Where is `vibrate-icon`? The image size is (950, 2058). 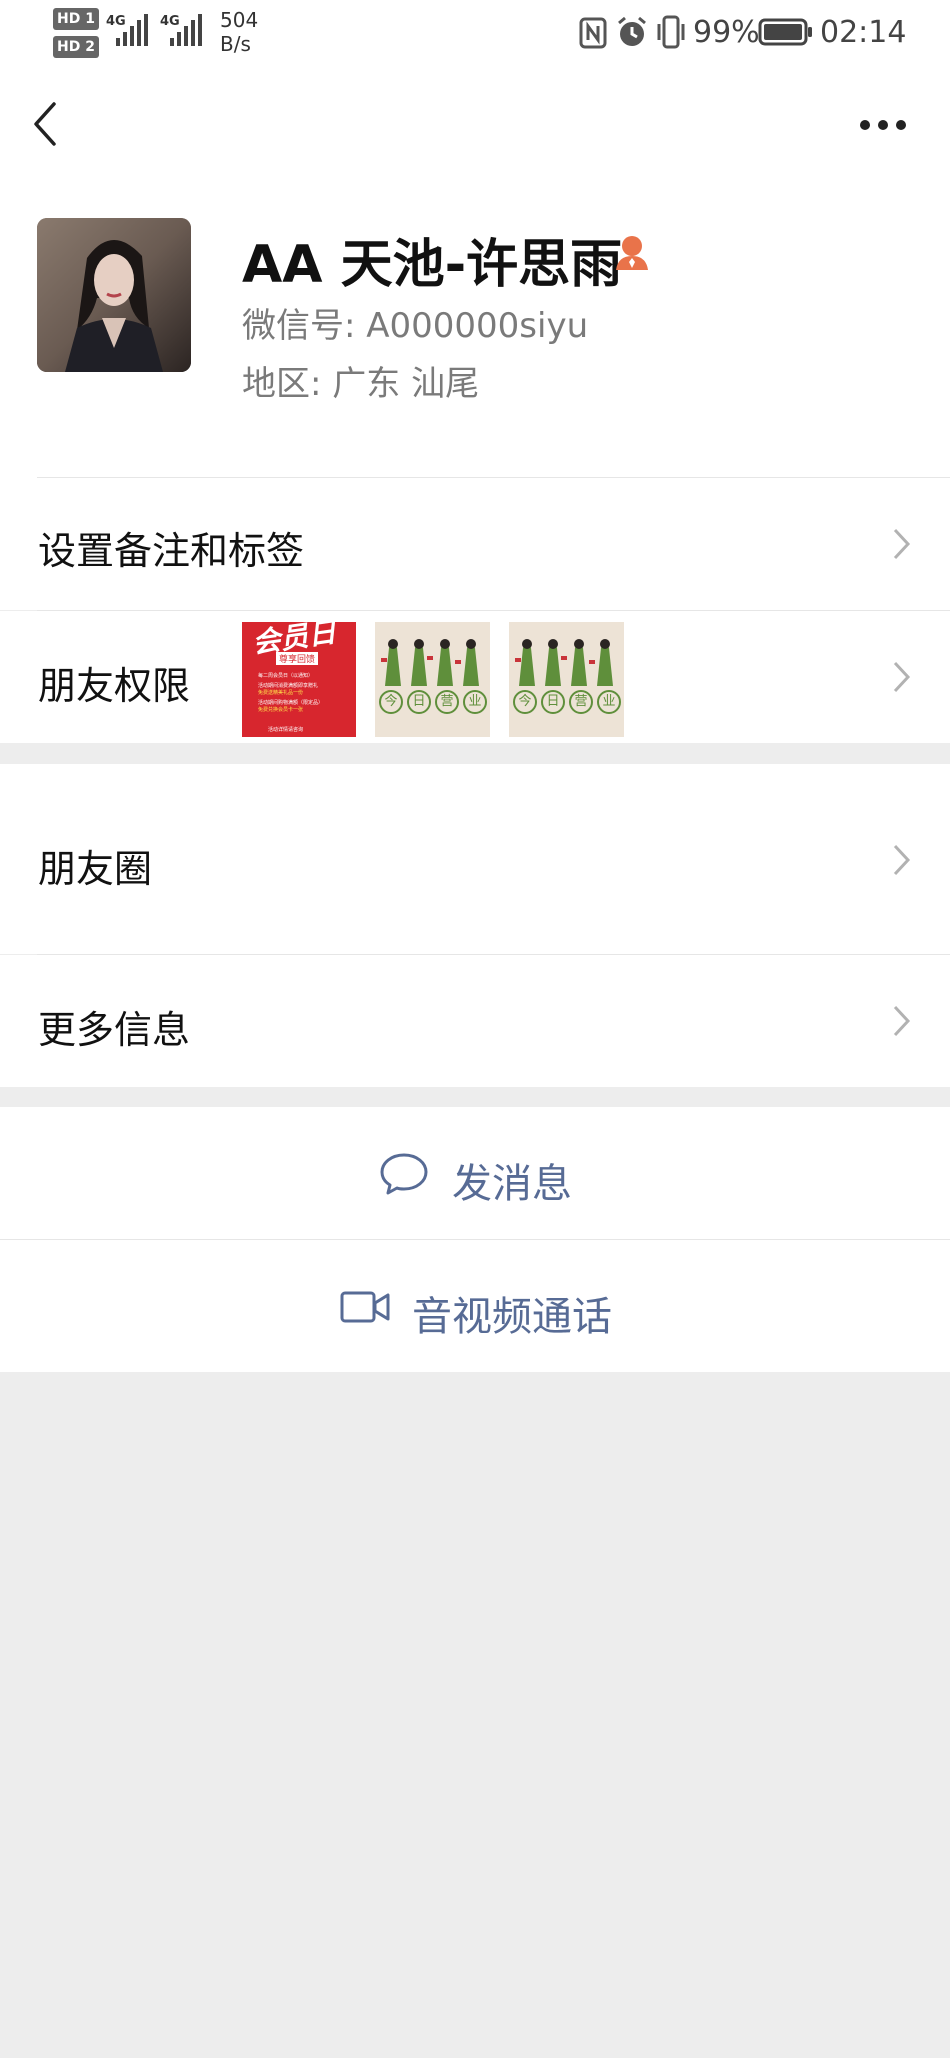 vibrate-icon is located at coordinates (671, 32).